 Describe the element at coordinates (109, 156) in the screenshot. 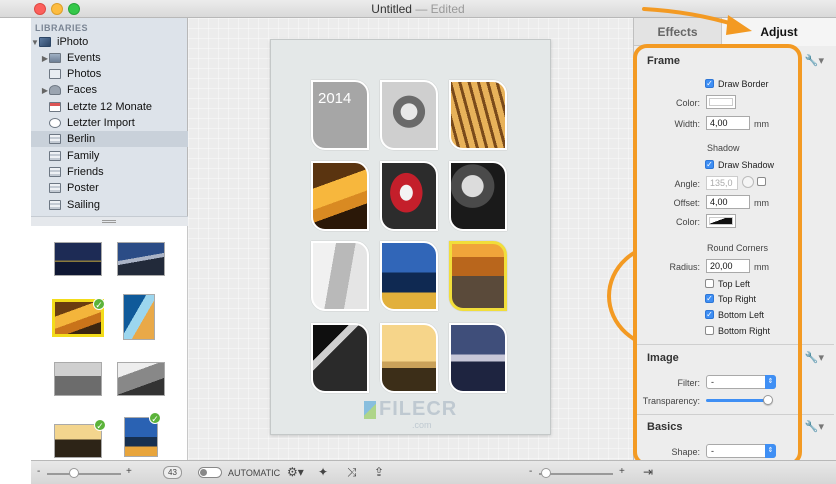

I see `sidebar-item-family: Family` at that location.